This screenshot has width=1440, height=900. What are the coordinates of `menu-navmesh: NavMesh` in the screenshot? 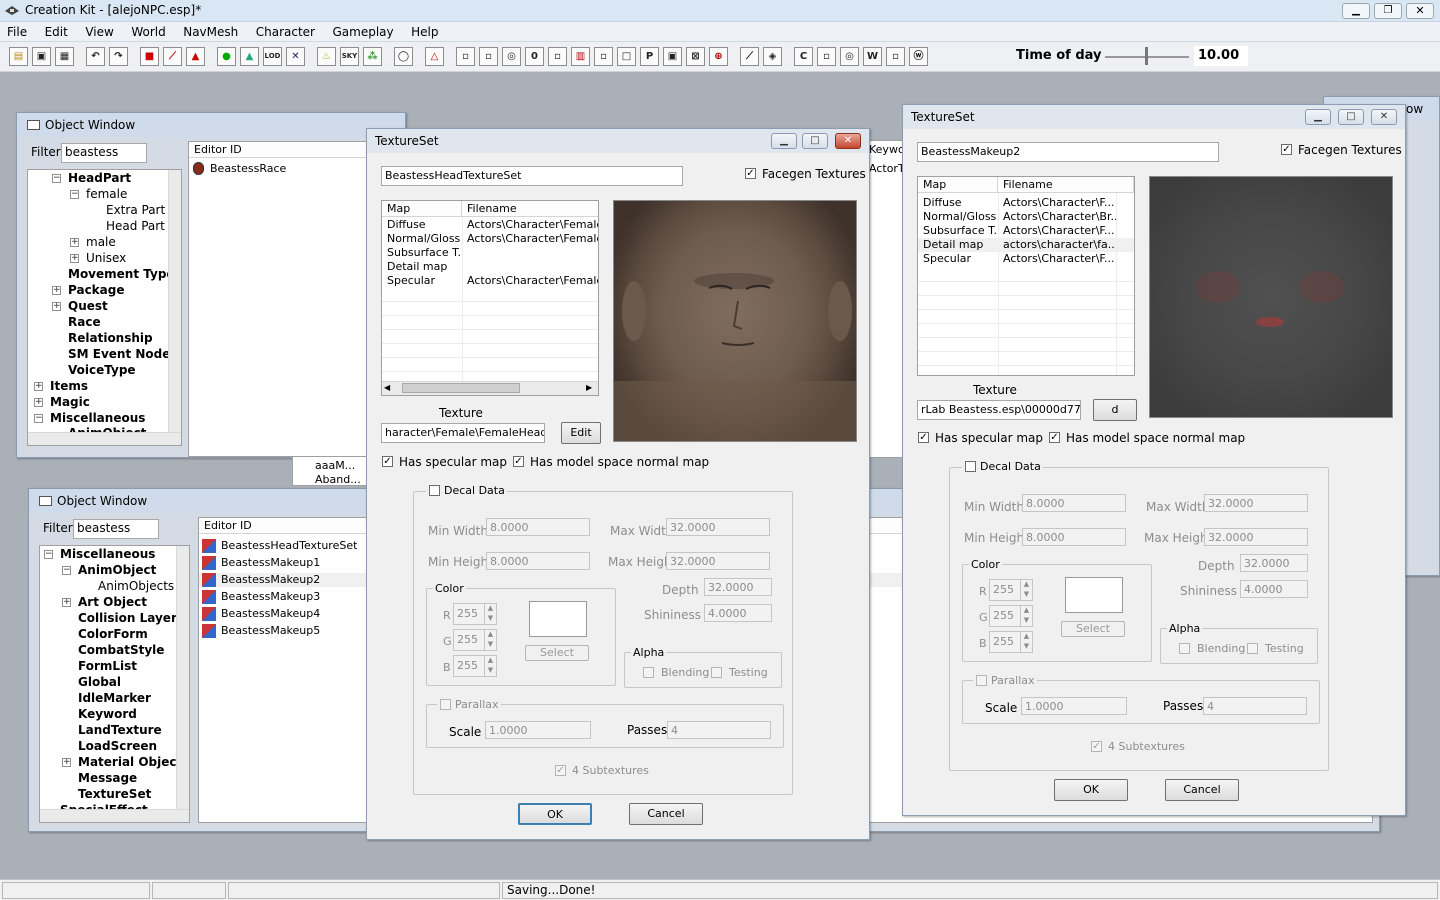 It's located at (210, 32).